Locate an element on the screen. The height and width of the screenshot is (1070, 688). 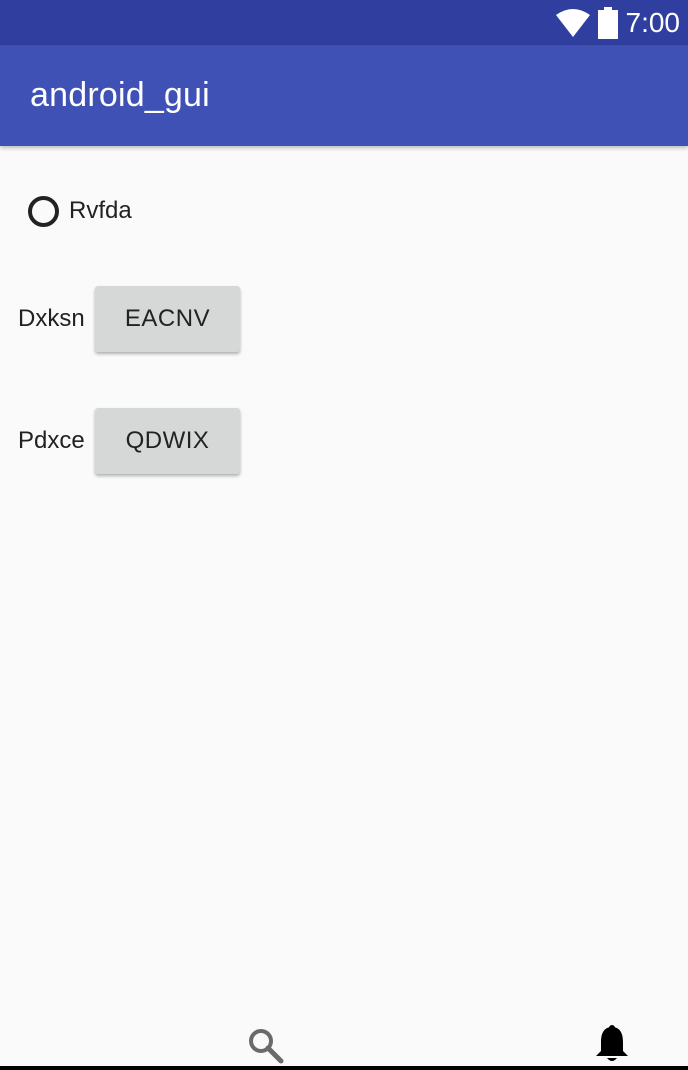
form-row-dxksn: Dxksn EACNV is located at coordinates (129, 319).